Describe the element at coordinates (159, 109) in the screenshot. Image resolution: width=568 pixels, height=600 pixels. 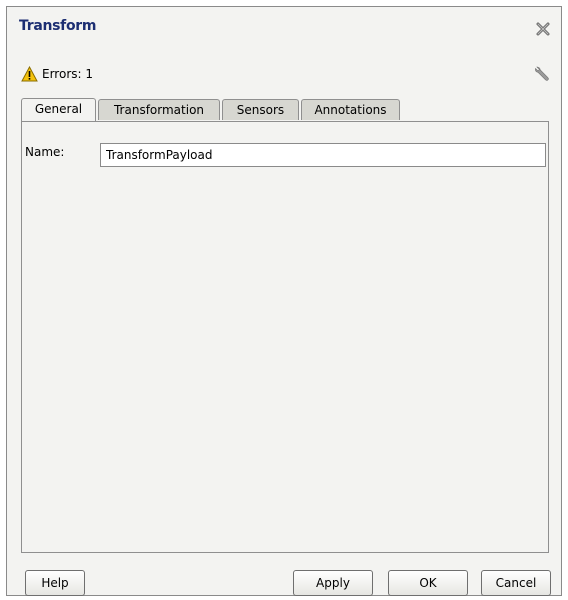
I see `tab-transformation: Transformation` at that location.